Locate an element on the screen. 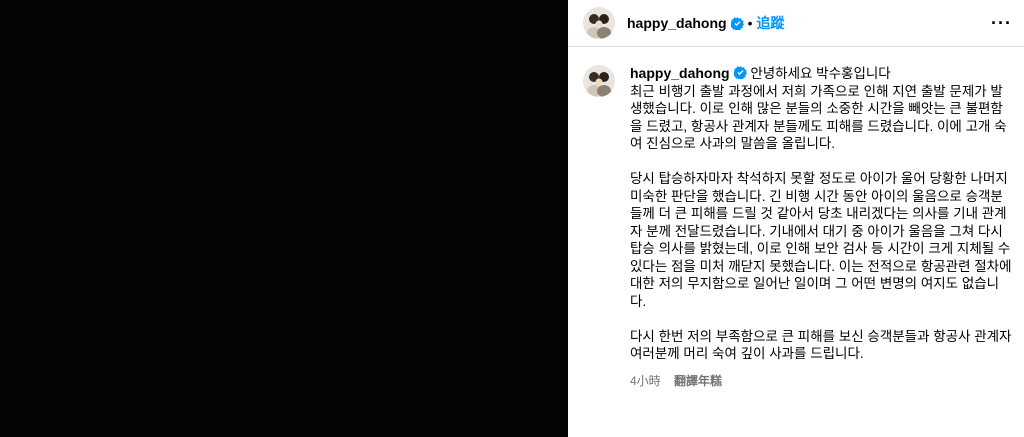 The height and width of the screenshot is (437, 1024). avatar is located at coordinates (599, 23).